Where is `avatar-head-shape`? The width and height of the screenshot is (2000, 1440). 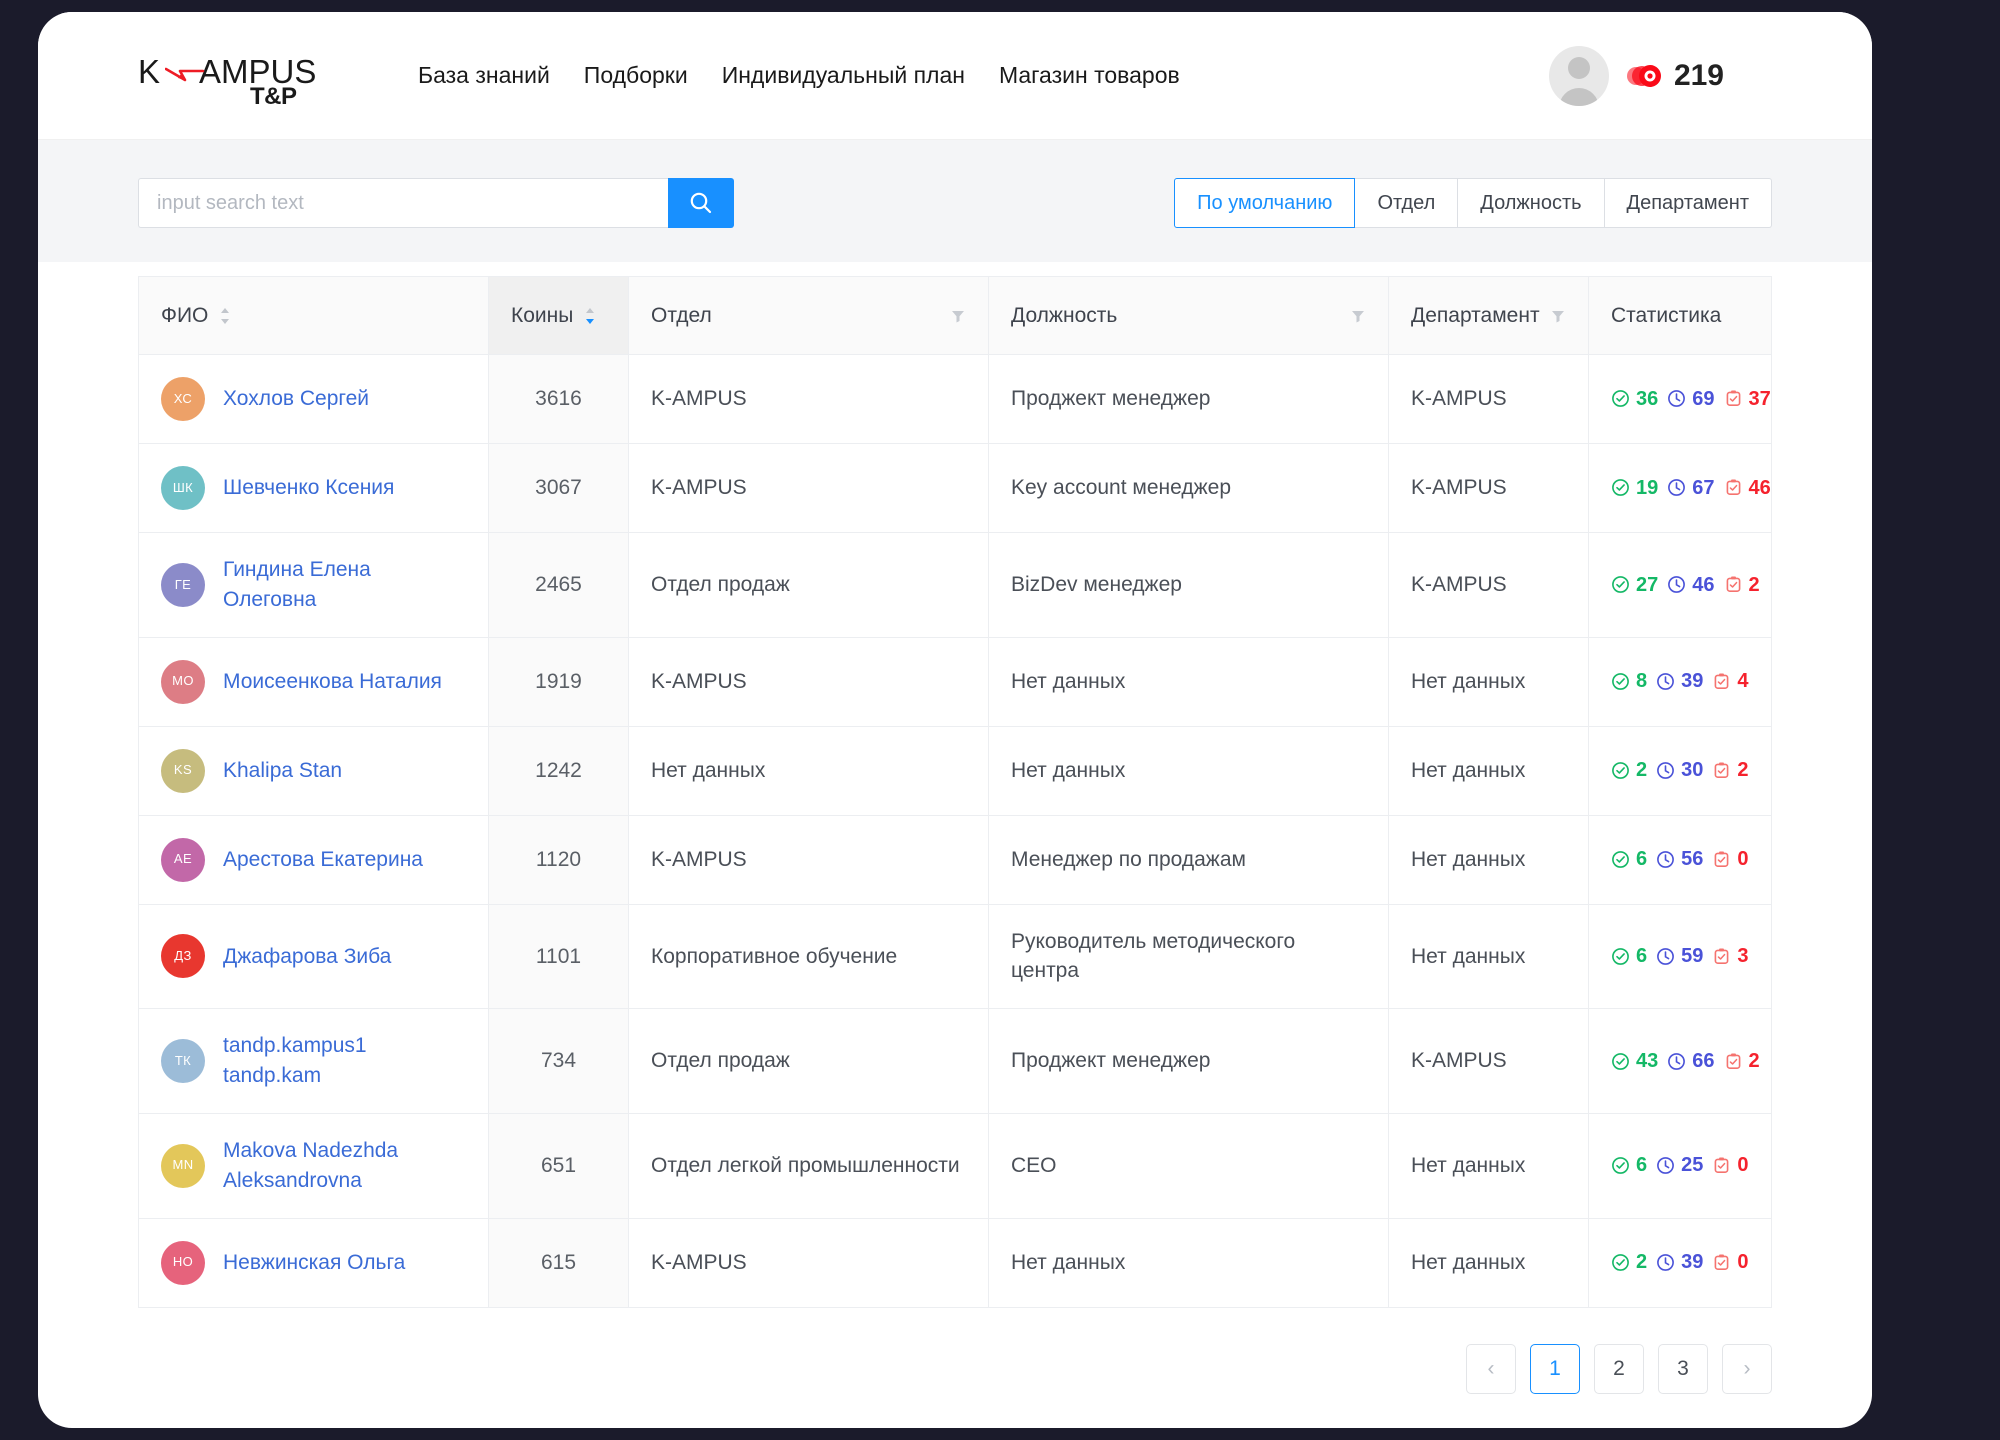
avatar-head-shape is located at coordinates (1578, 67).